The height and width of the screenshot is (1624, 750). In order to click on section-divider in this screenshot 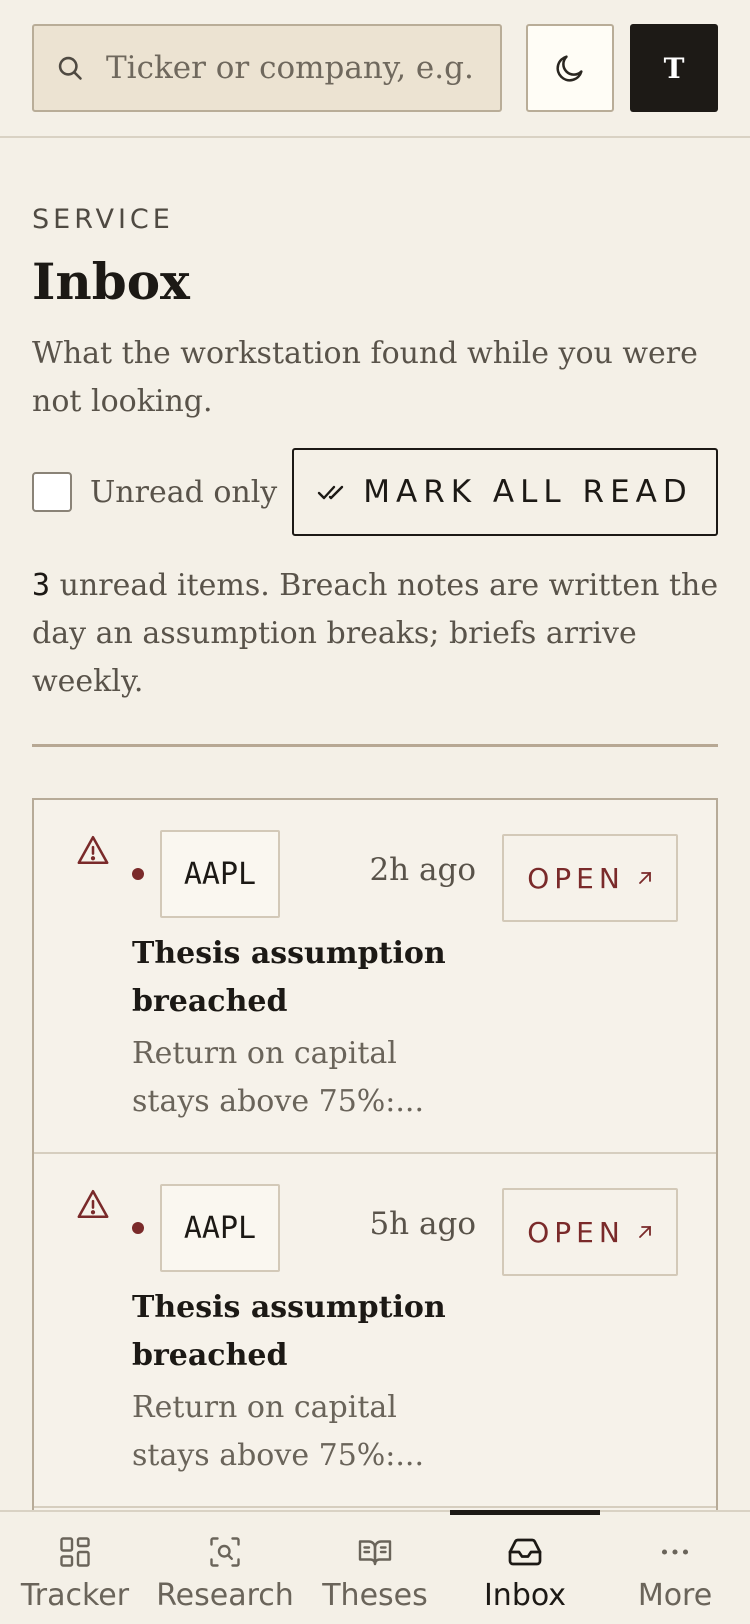, I will do `click(375, 745)`.